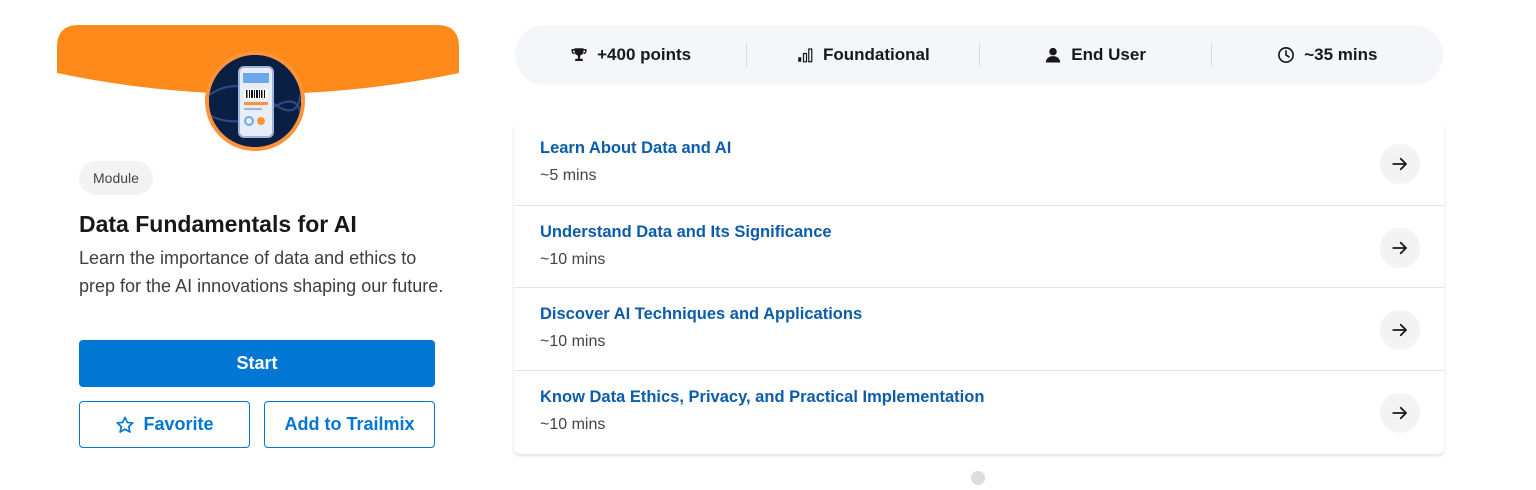 The width and height of the screenshot is (1536, 490). What do you see at coordinates (1286, 55) in the screenshot?
I see `clock-icon` at bounding box center [1286, 55].